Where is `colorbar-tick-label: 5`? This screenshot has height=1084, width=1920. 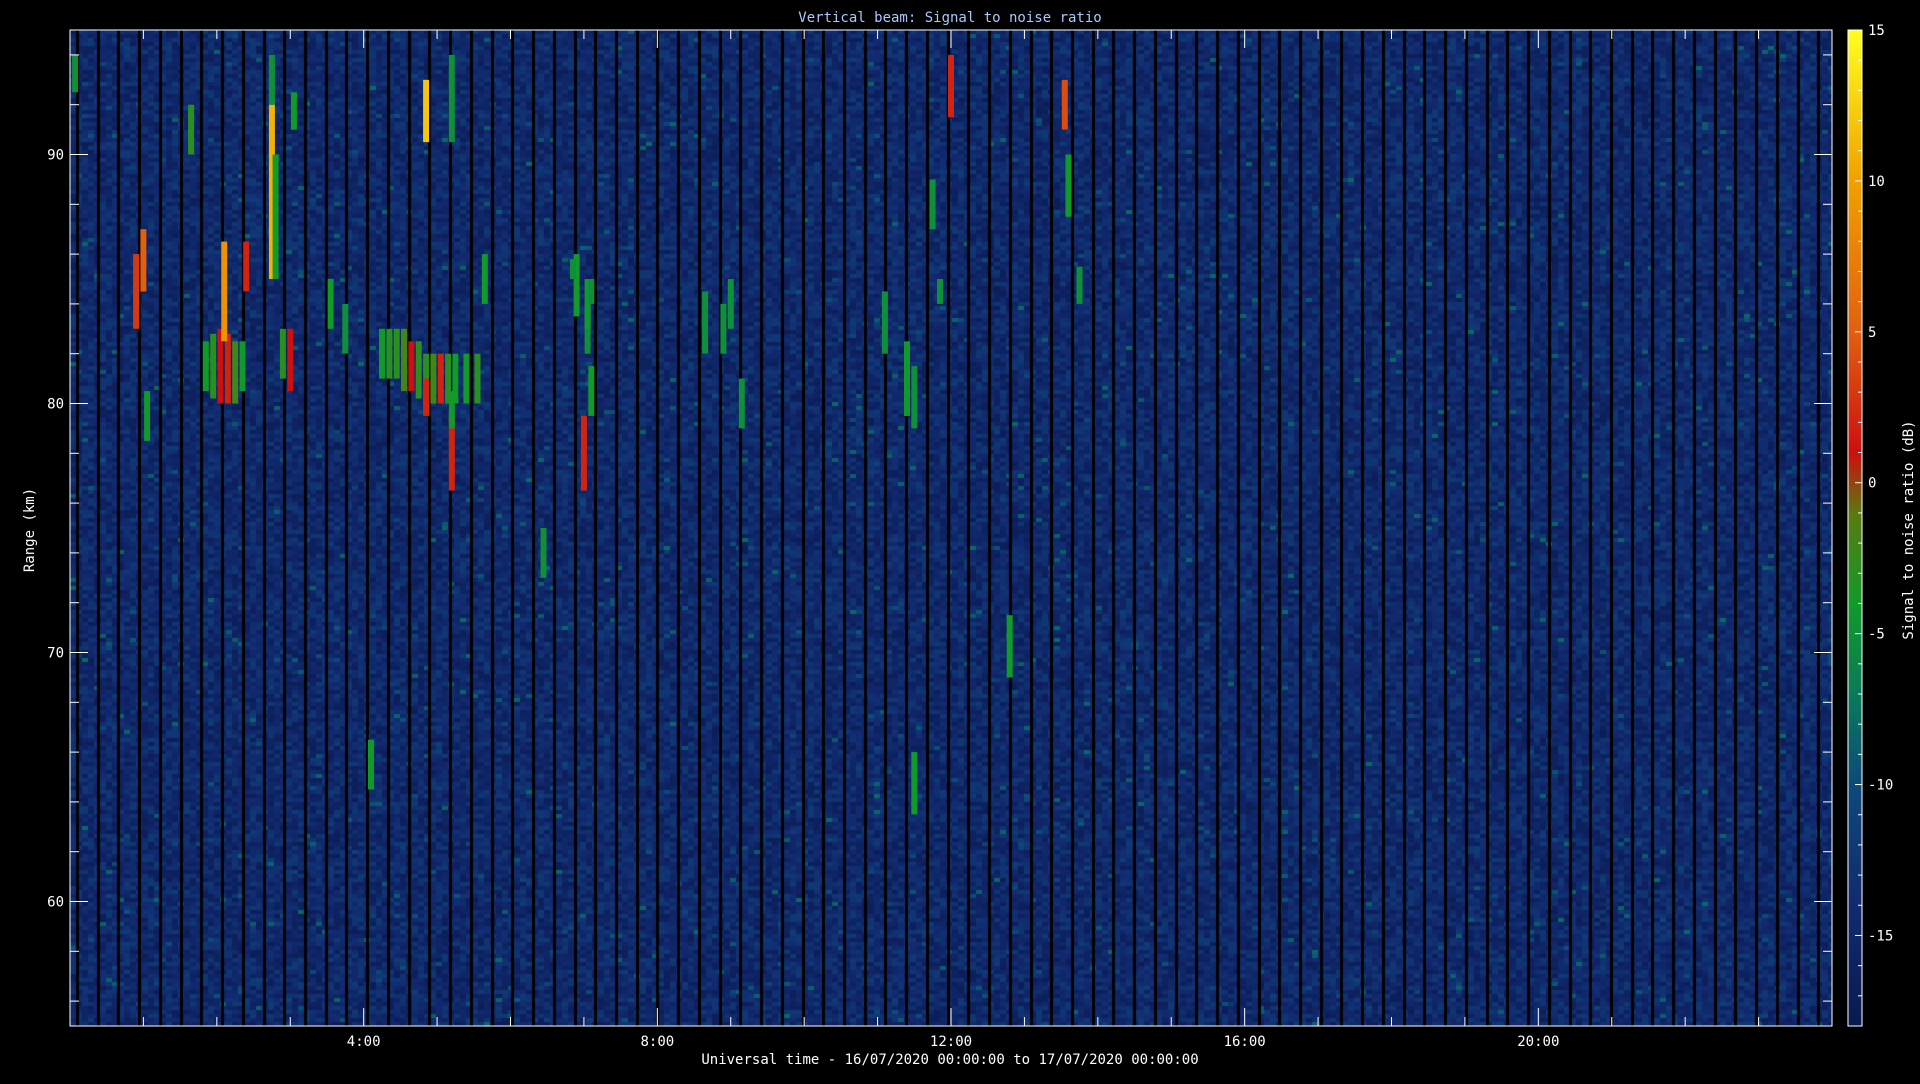
colorbar-tick-label: 5 is located at coordinates (1872, 333).